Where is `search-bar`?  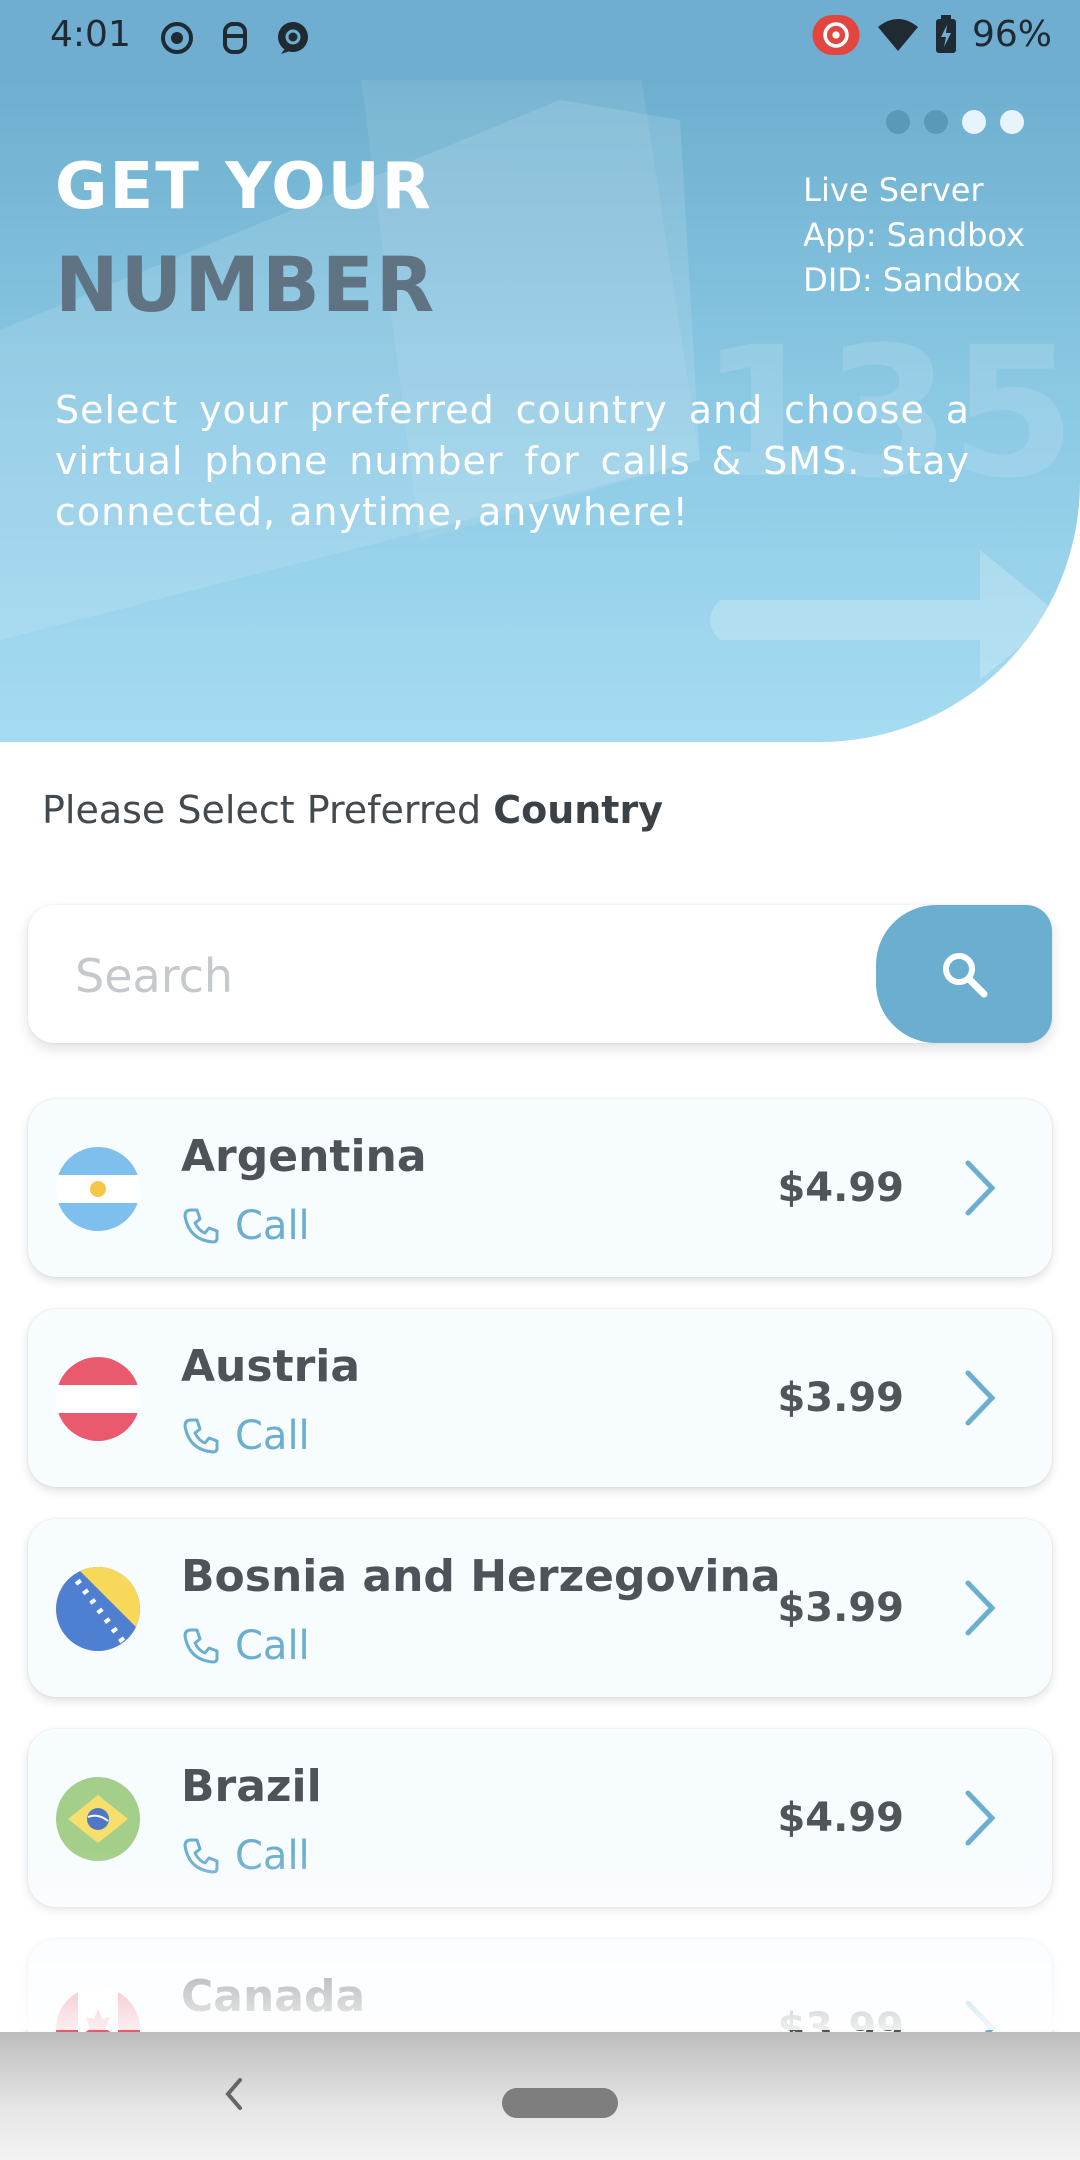 search-bar is located at coordinates (540, 974).